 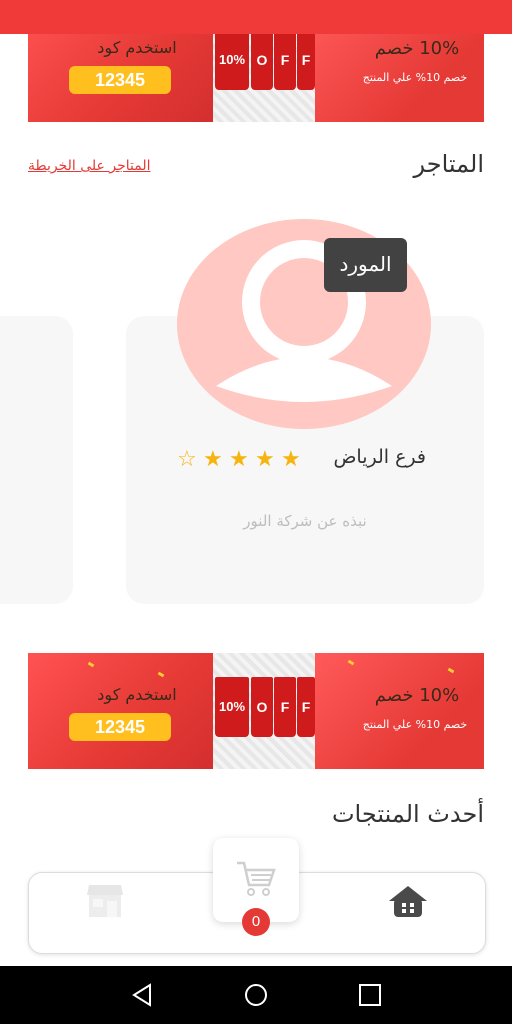 What do you see at coordinates (256, 17) in the screenshot?
I see `status-bar-overlay` at bounding box center [256, 17].